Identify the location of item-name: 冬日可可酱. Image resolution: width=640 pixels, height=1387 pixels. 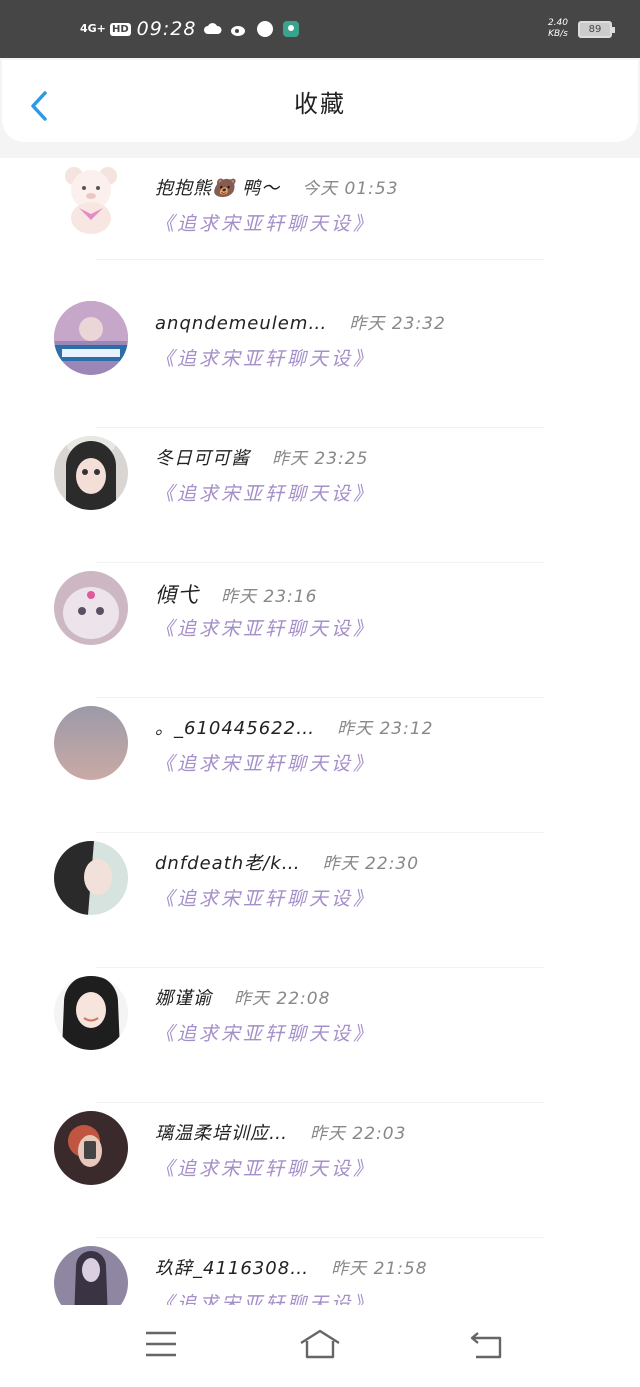
(202, 458).